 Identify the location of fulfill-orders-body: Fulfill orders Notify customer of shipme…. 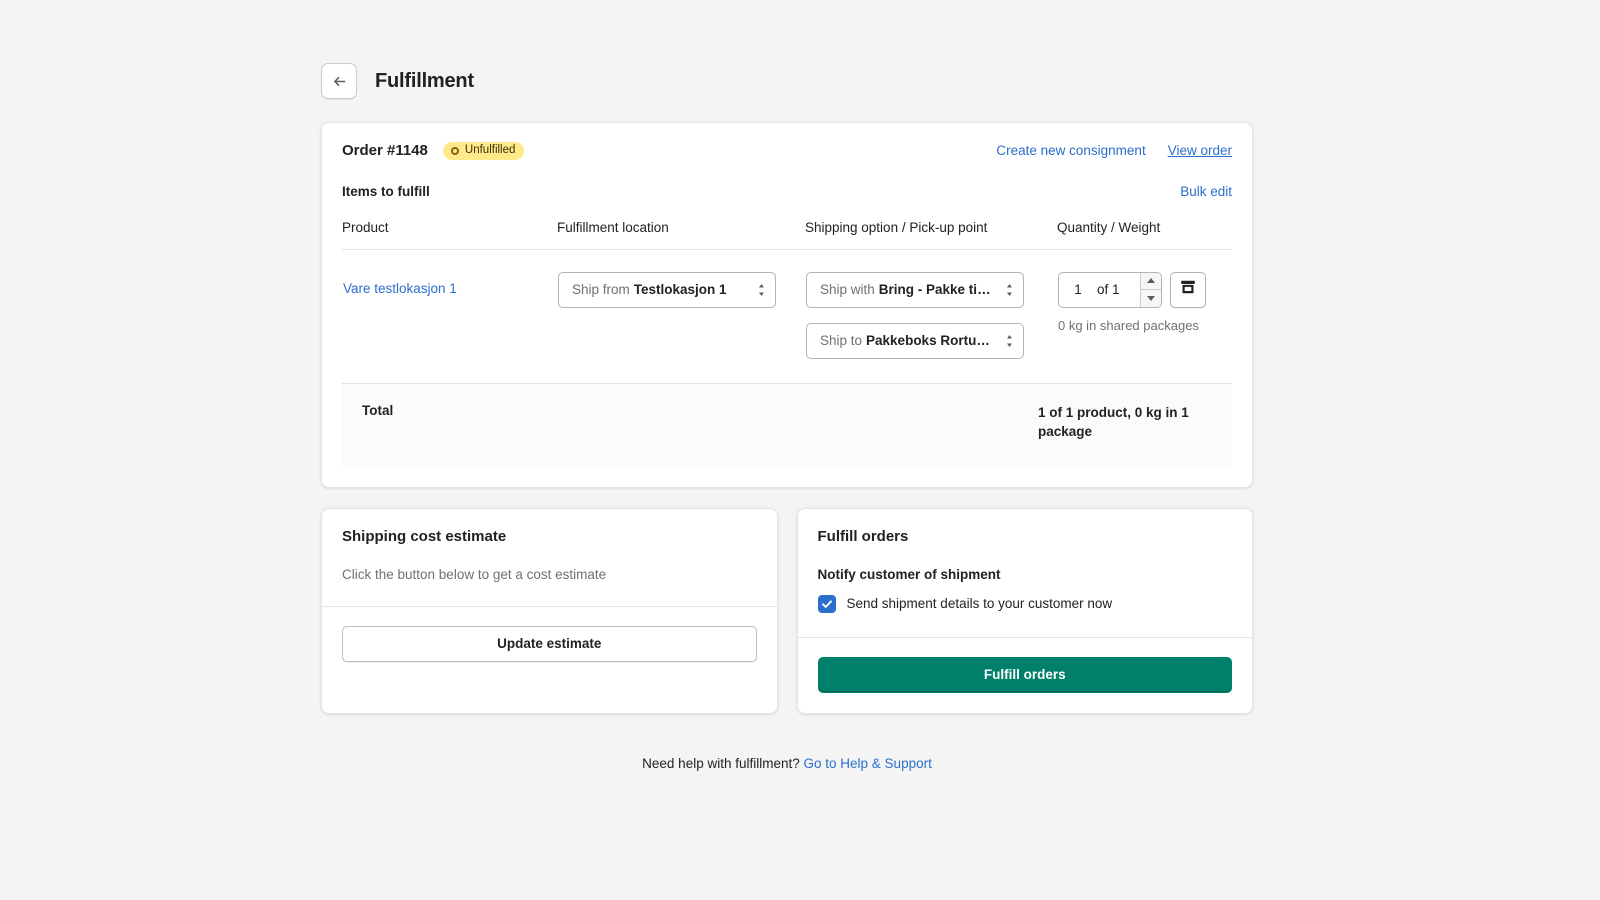
(1025, 573).